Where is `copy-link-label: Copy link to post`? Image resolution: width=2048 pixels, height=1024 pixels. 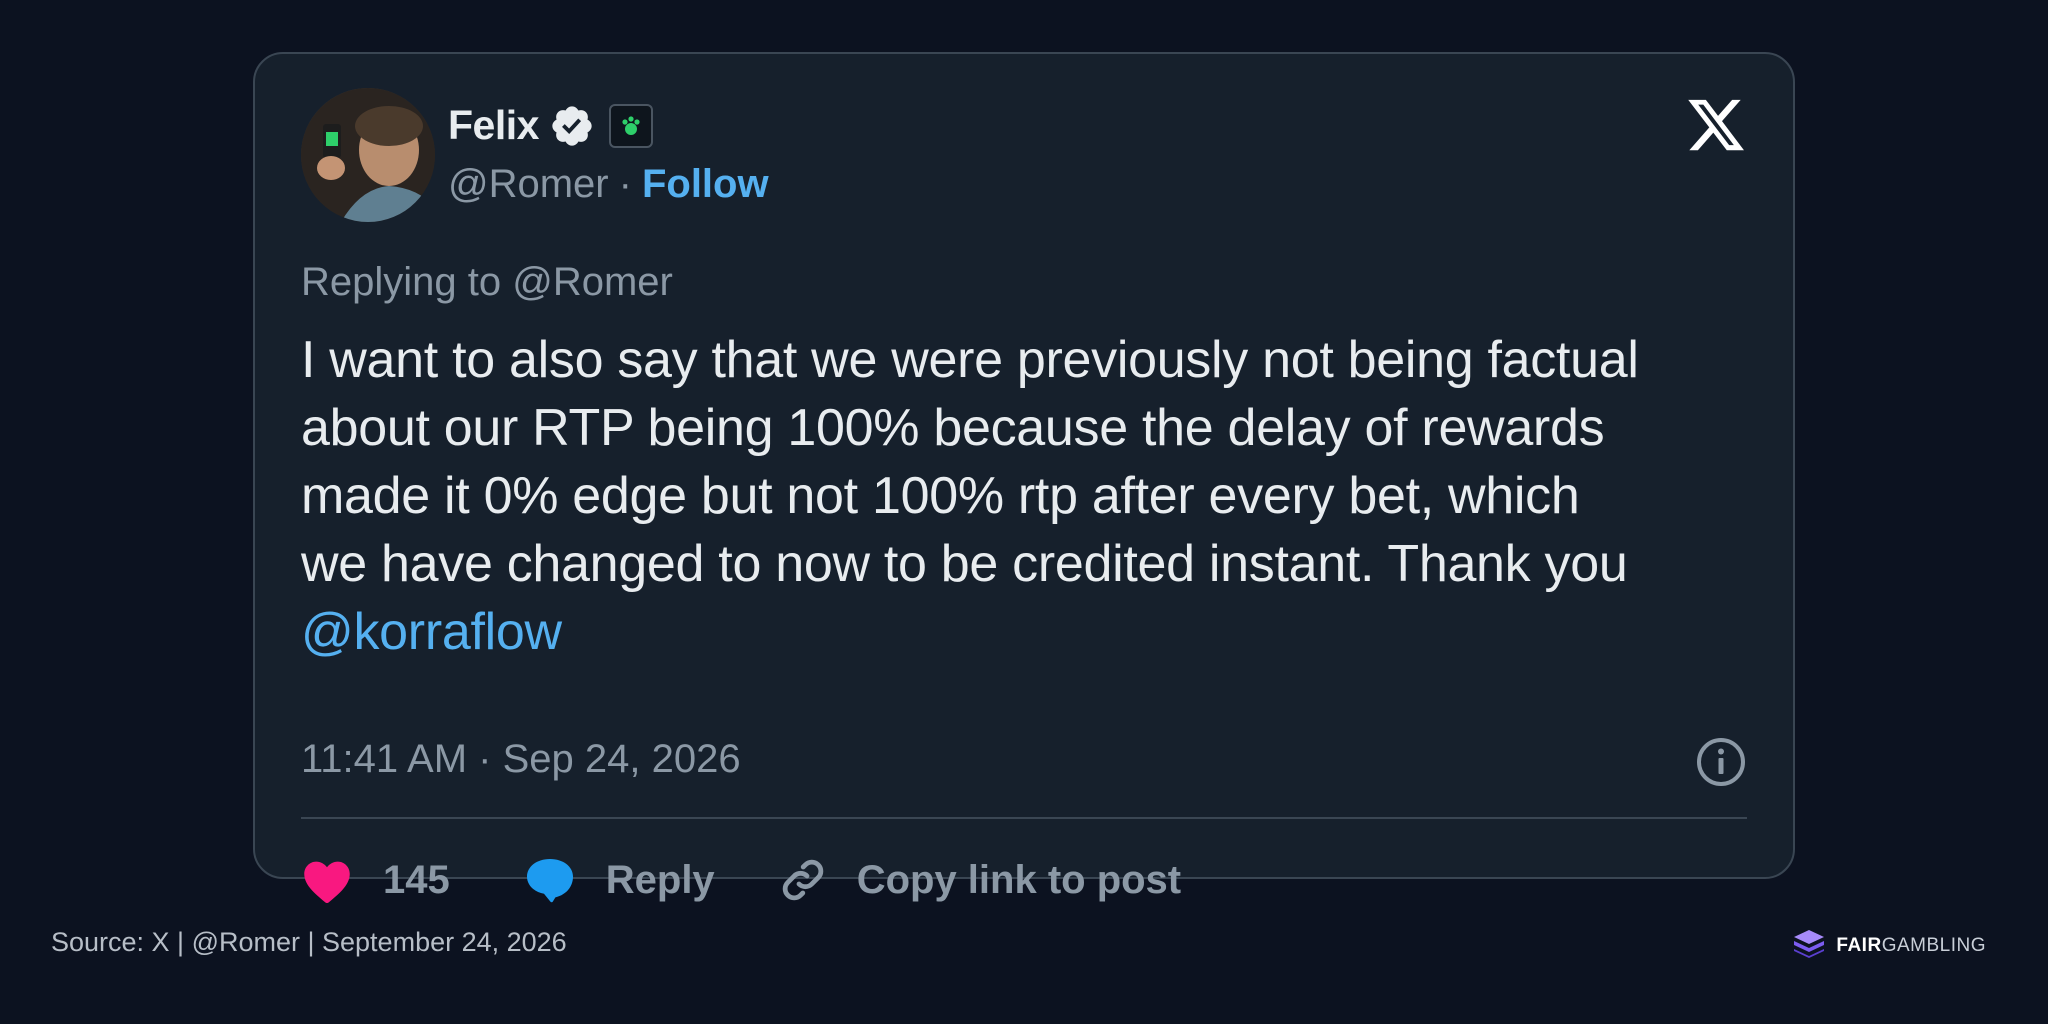
copy-link-label: Copy link to post is located at coordinates (1019, 879).